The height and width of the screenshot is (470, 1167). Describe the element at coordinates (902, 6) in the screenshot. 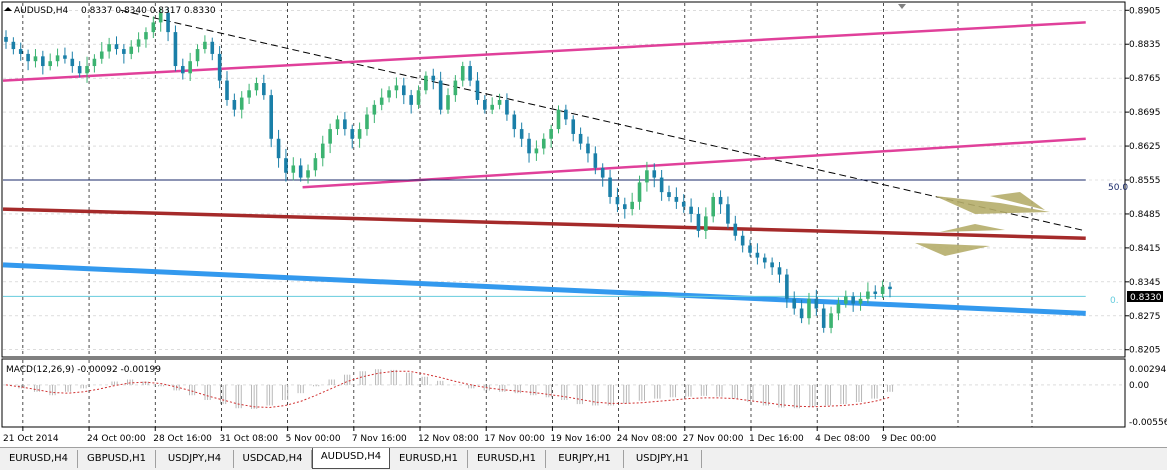

I see `chart-shift-marker-icon` at that location.